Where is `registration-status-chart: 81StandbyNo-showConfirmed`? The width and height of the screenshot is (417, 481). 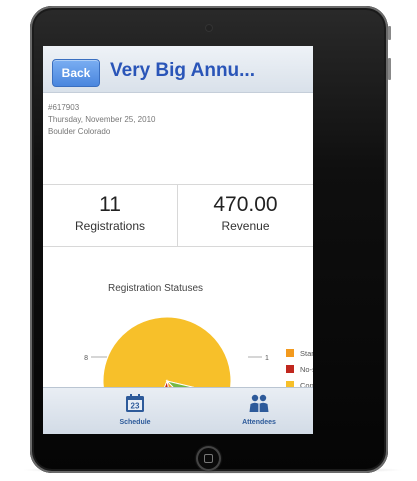
registration-status-chart: 81StandbyNo-showConfirmed is located at coordinates (198, 375).